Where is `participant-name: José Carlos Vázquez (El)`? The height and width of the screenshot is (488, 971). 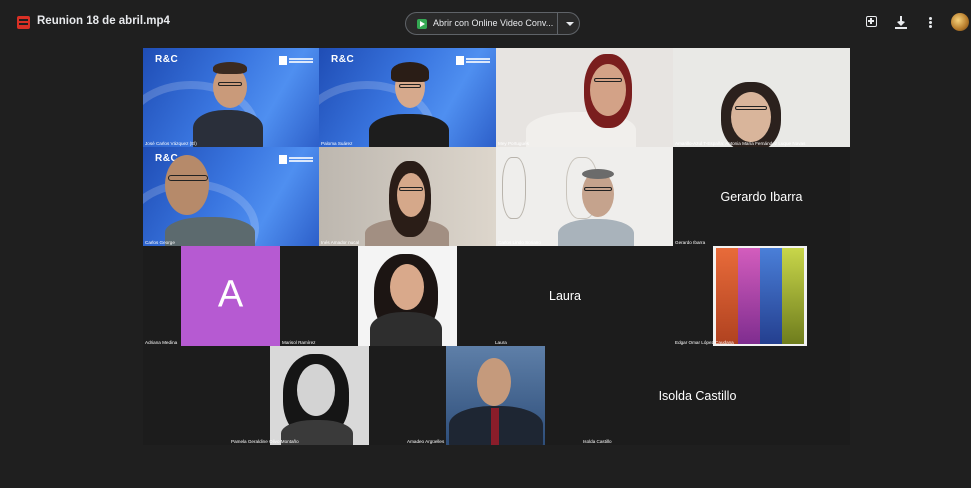
participant-name: José Carlos Vázquez (El) is located at coordinates (171, 143).